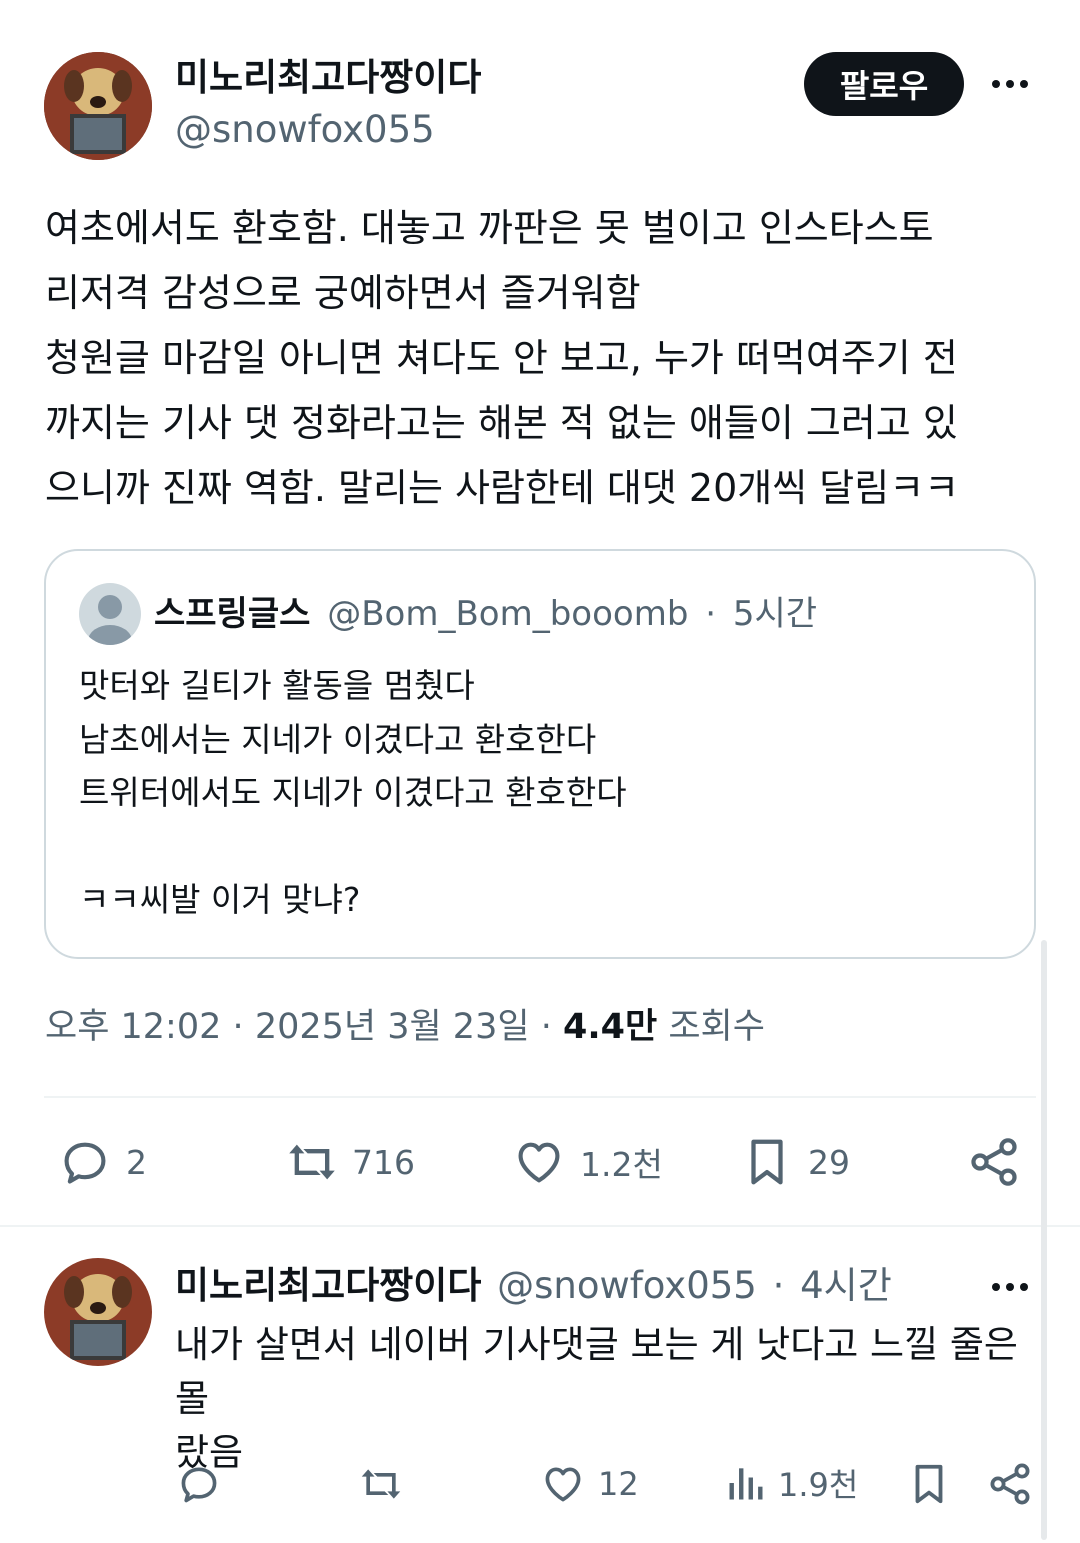 The width and height of the screenshot is (1080, 1543). What do you see at coordinates (795, 1162) in the screenshot?
I see `bookmark-button: 29` at bounding box center [795, 1162].